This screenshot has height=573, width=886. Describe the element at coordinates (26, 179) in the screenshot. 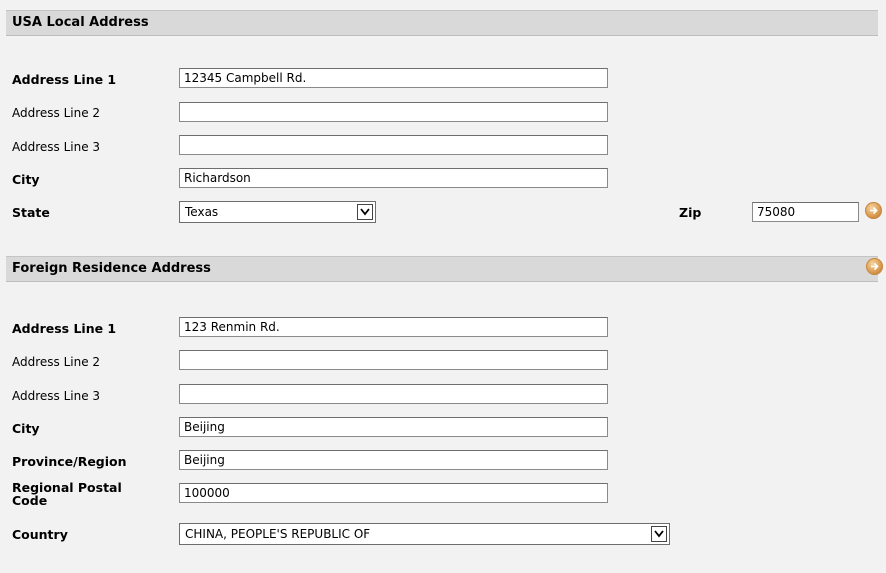

I see `usa-city-label: City` at that location.